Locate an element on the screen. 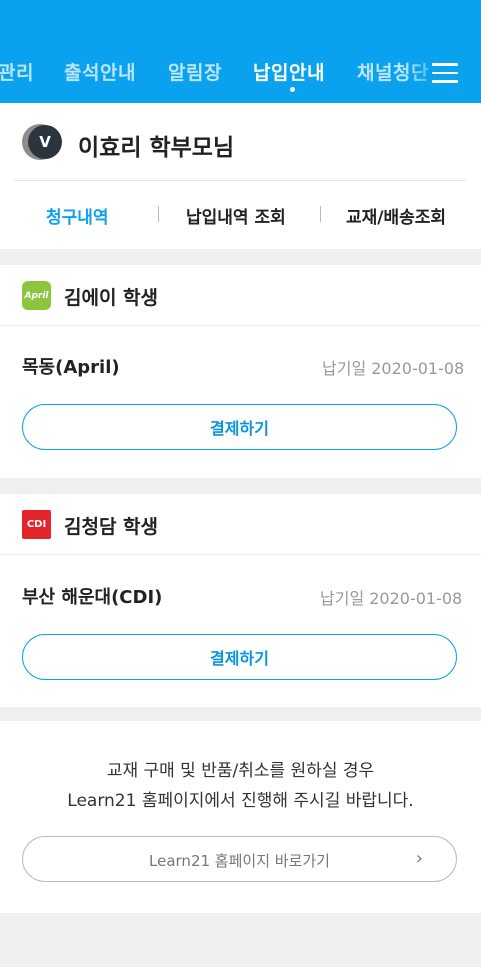  student-name: 김에이 학생 is located at coordinates (111, 298).